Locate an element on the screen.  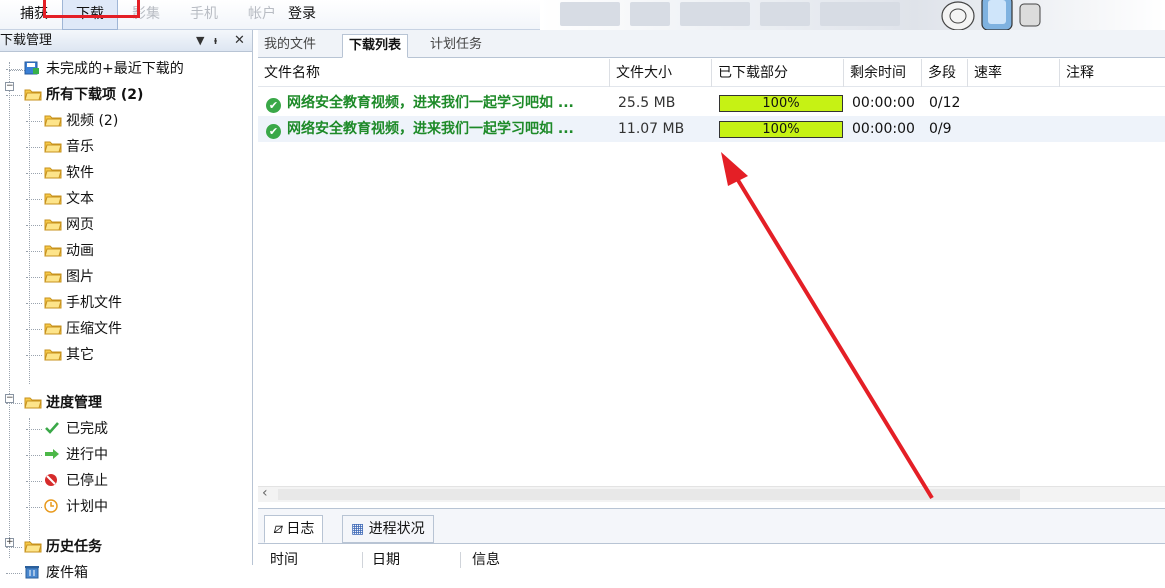
scroll-left-icon: ‹ is located at coordinates (265, 493).